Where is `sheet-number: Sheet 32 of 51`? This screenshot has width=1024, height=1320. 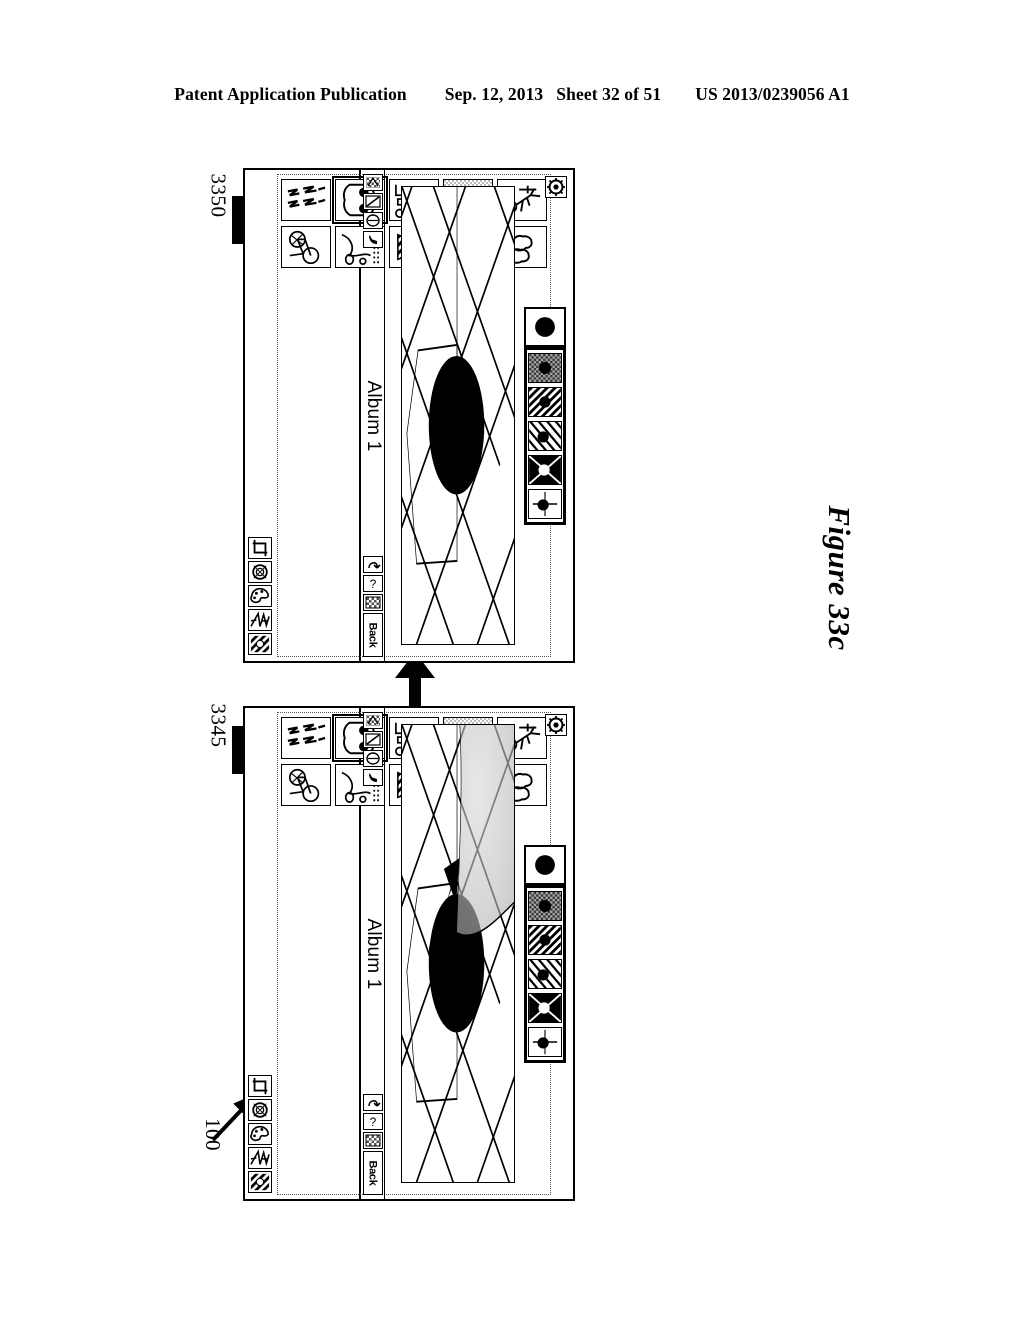 sheet-number: Sheet 32 of 51 is located at coordinates (609, 94).